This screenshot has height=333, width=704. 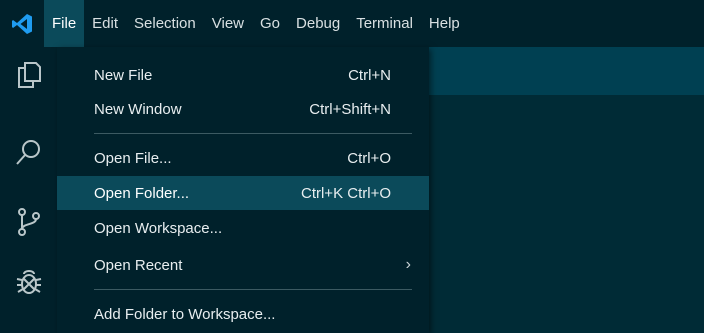 What do you see at coordinates (123, 75) in the screenshot?
I see `menu-item-label: New File` at bounding box center [123, 75].